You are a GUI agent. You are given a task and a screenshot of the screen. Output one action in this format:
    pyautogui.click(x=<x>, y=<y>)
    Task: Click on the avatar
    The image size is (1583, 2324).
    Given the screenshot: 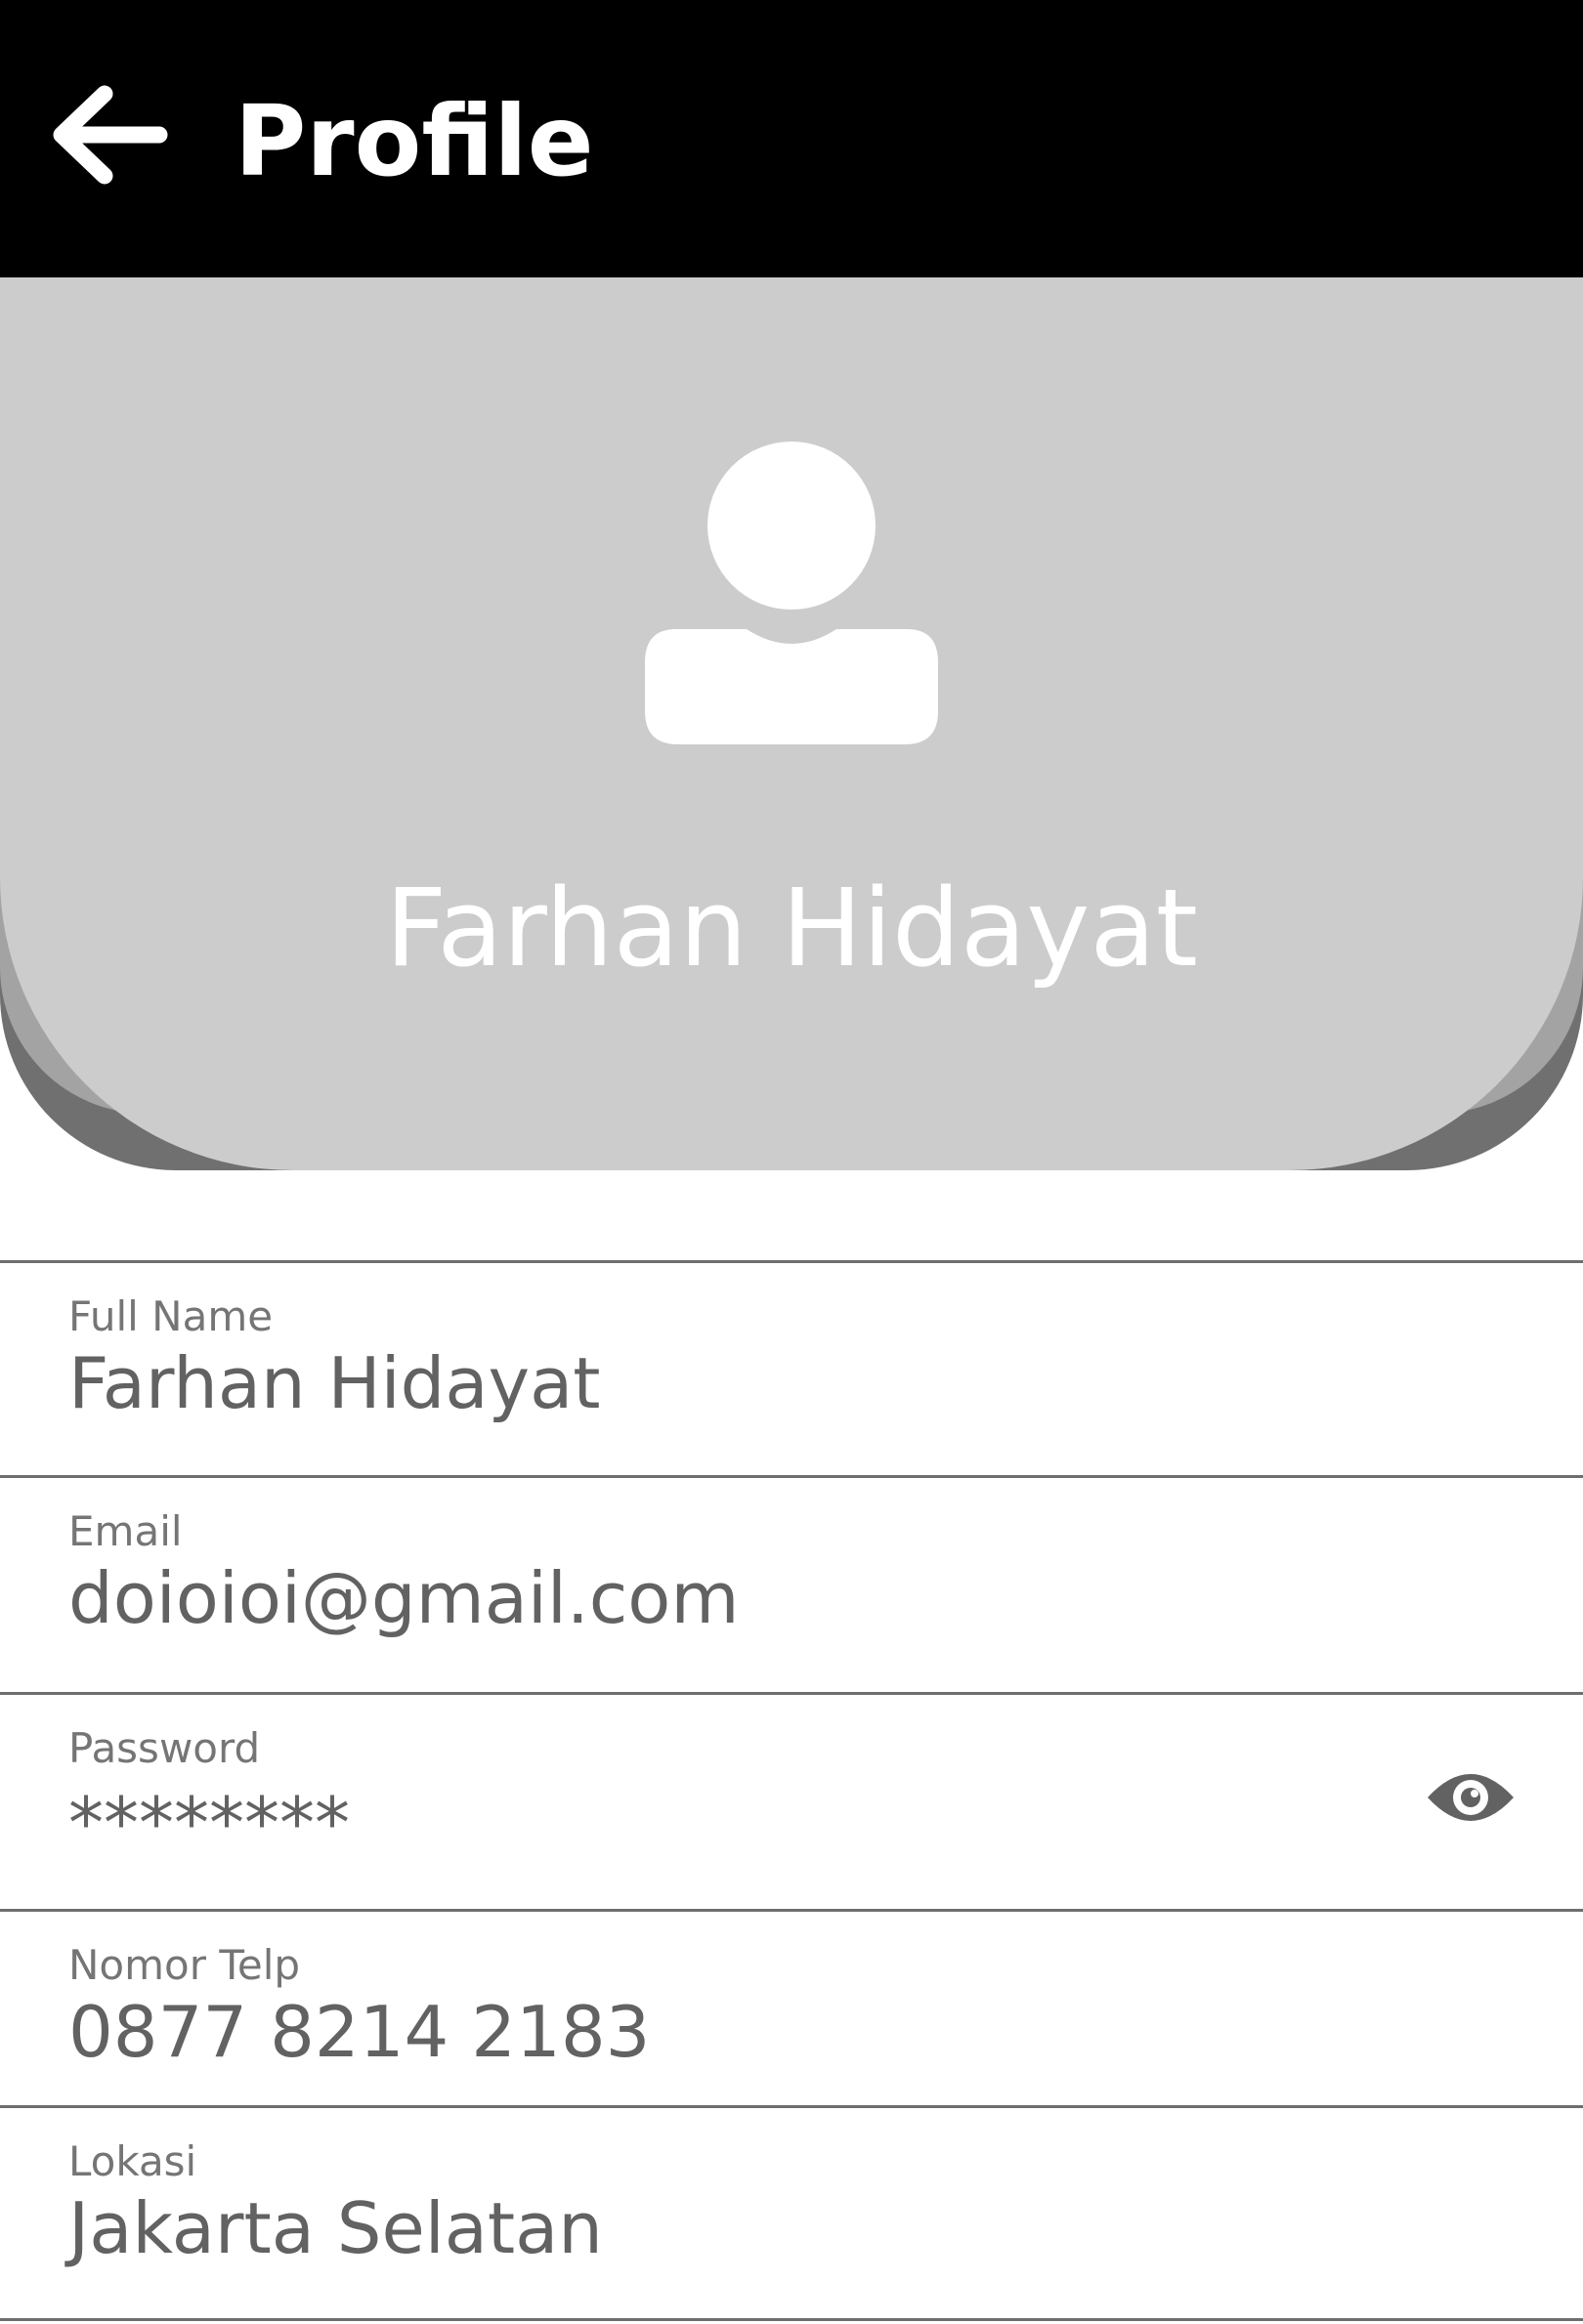 What is the action you would take?
    pyautogui.click(x=791, y=593)
    